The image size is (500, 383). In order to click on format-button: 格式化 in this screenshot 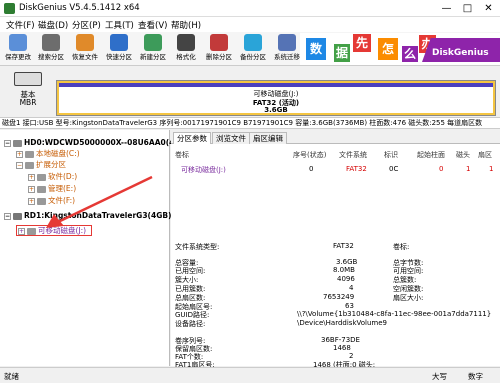, I will do `click(186, 49)`.